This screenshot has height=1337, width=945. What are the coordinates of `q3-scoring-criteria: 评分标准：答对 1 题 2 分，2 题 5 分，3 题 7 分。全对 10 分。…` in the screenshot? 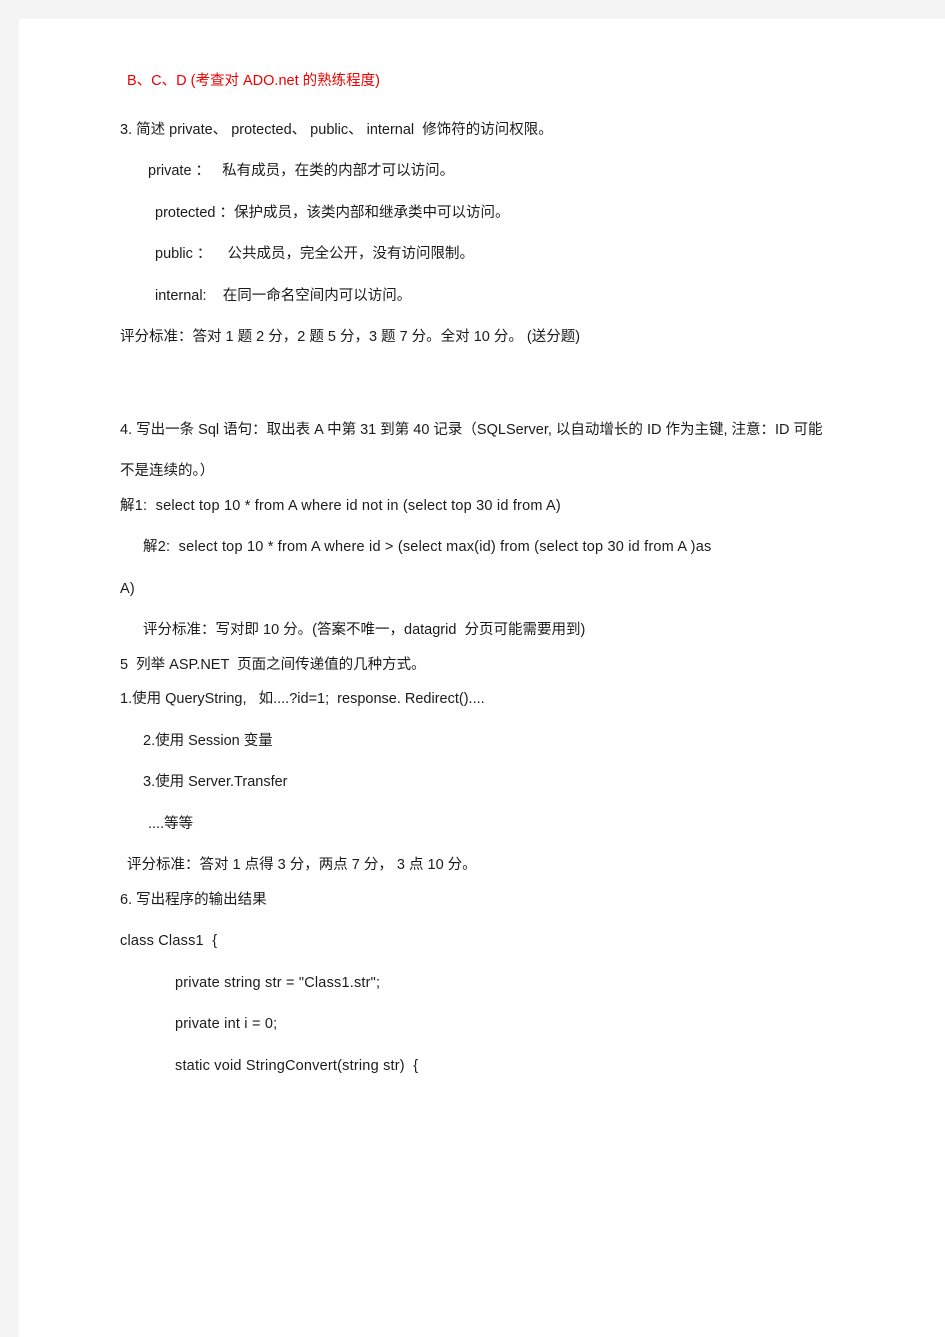 It's located at (350, 337).